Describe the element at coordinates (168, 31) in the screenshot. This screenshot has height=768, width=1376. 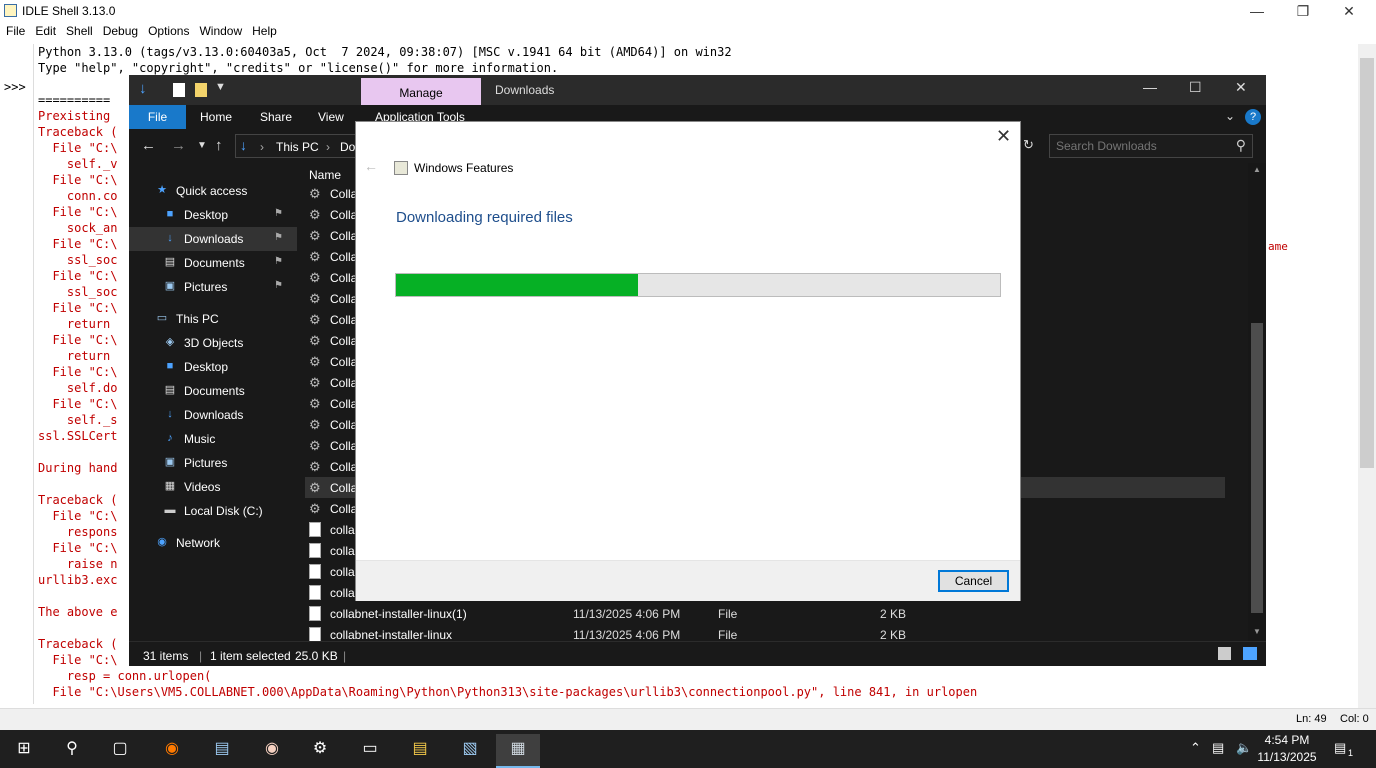
I see `menu-options: Options` at that location.